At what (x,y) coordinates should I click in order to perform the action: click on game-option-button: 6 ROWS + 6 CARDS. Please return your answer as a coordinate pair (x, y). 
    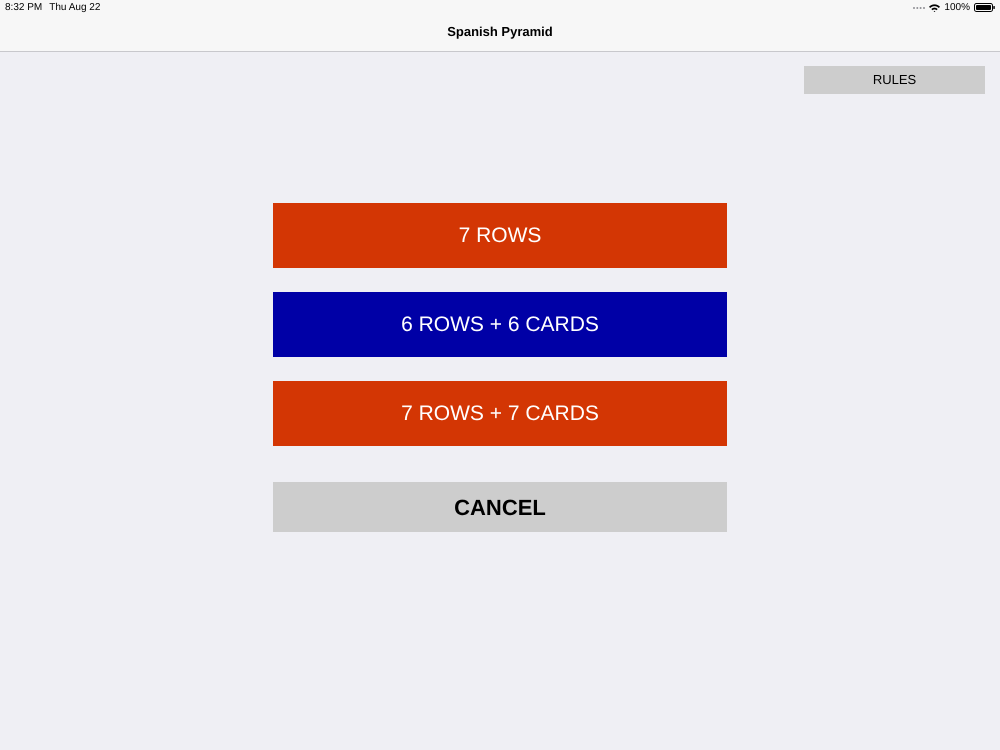
    Looking at the image, I should click on (500, 324).